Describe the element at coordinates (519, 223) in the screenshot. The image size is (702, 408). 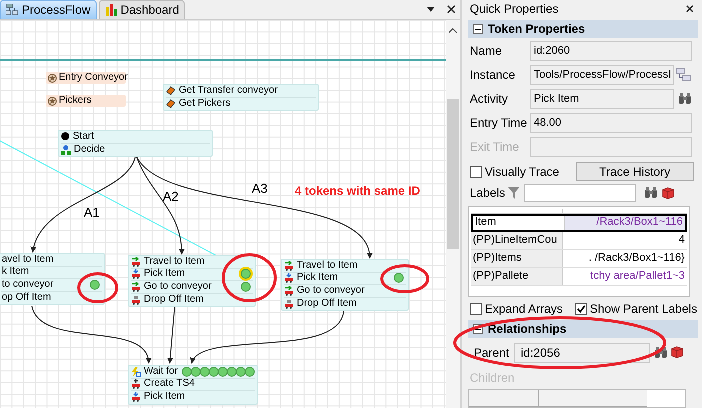
I see `label-name: Item` at that location.